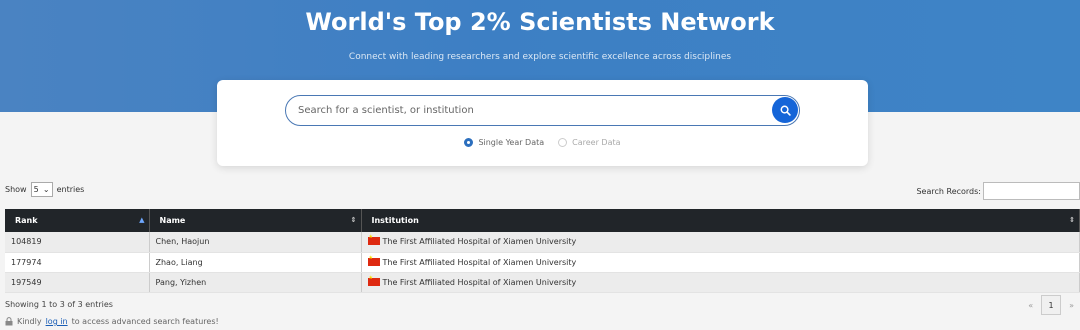  I want to click on search-button, so click(785, 110).